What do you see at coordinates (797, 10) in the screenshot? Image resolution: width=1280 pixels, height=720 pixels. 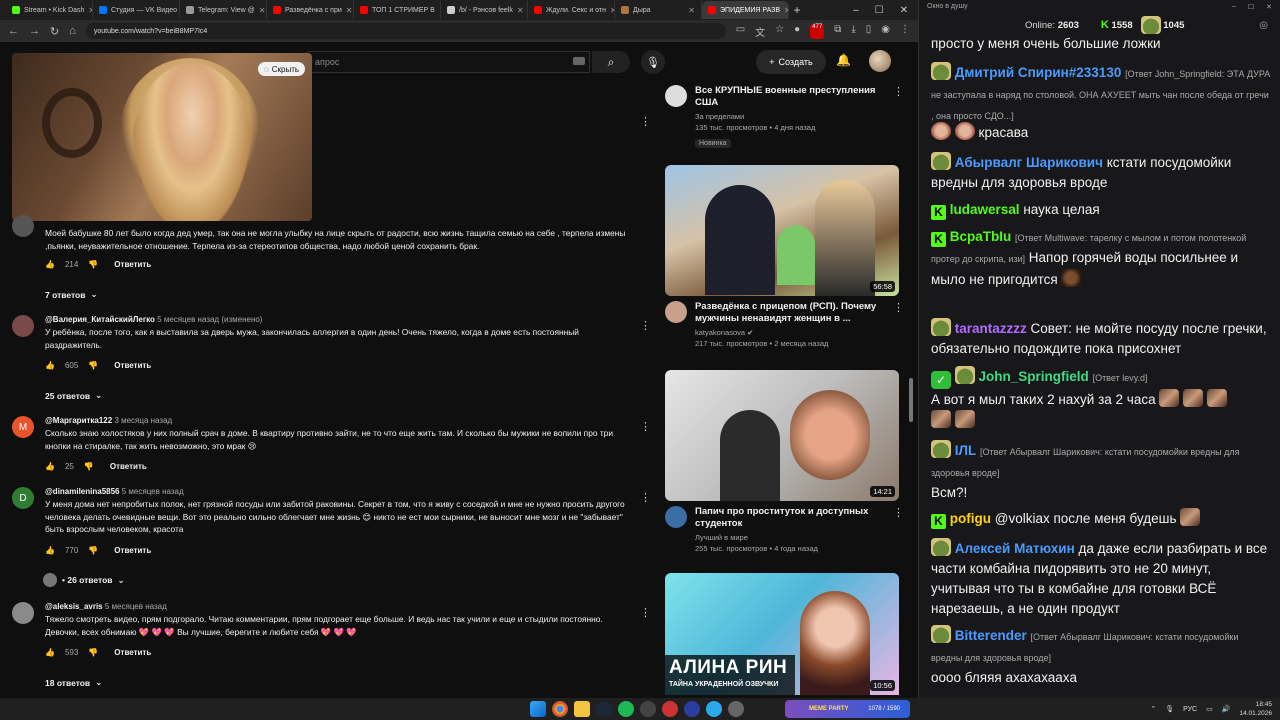 I see `new-tab-button: +` at bounding box center [797, 10].